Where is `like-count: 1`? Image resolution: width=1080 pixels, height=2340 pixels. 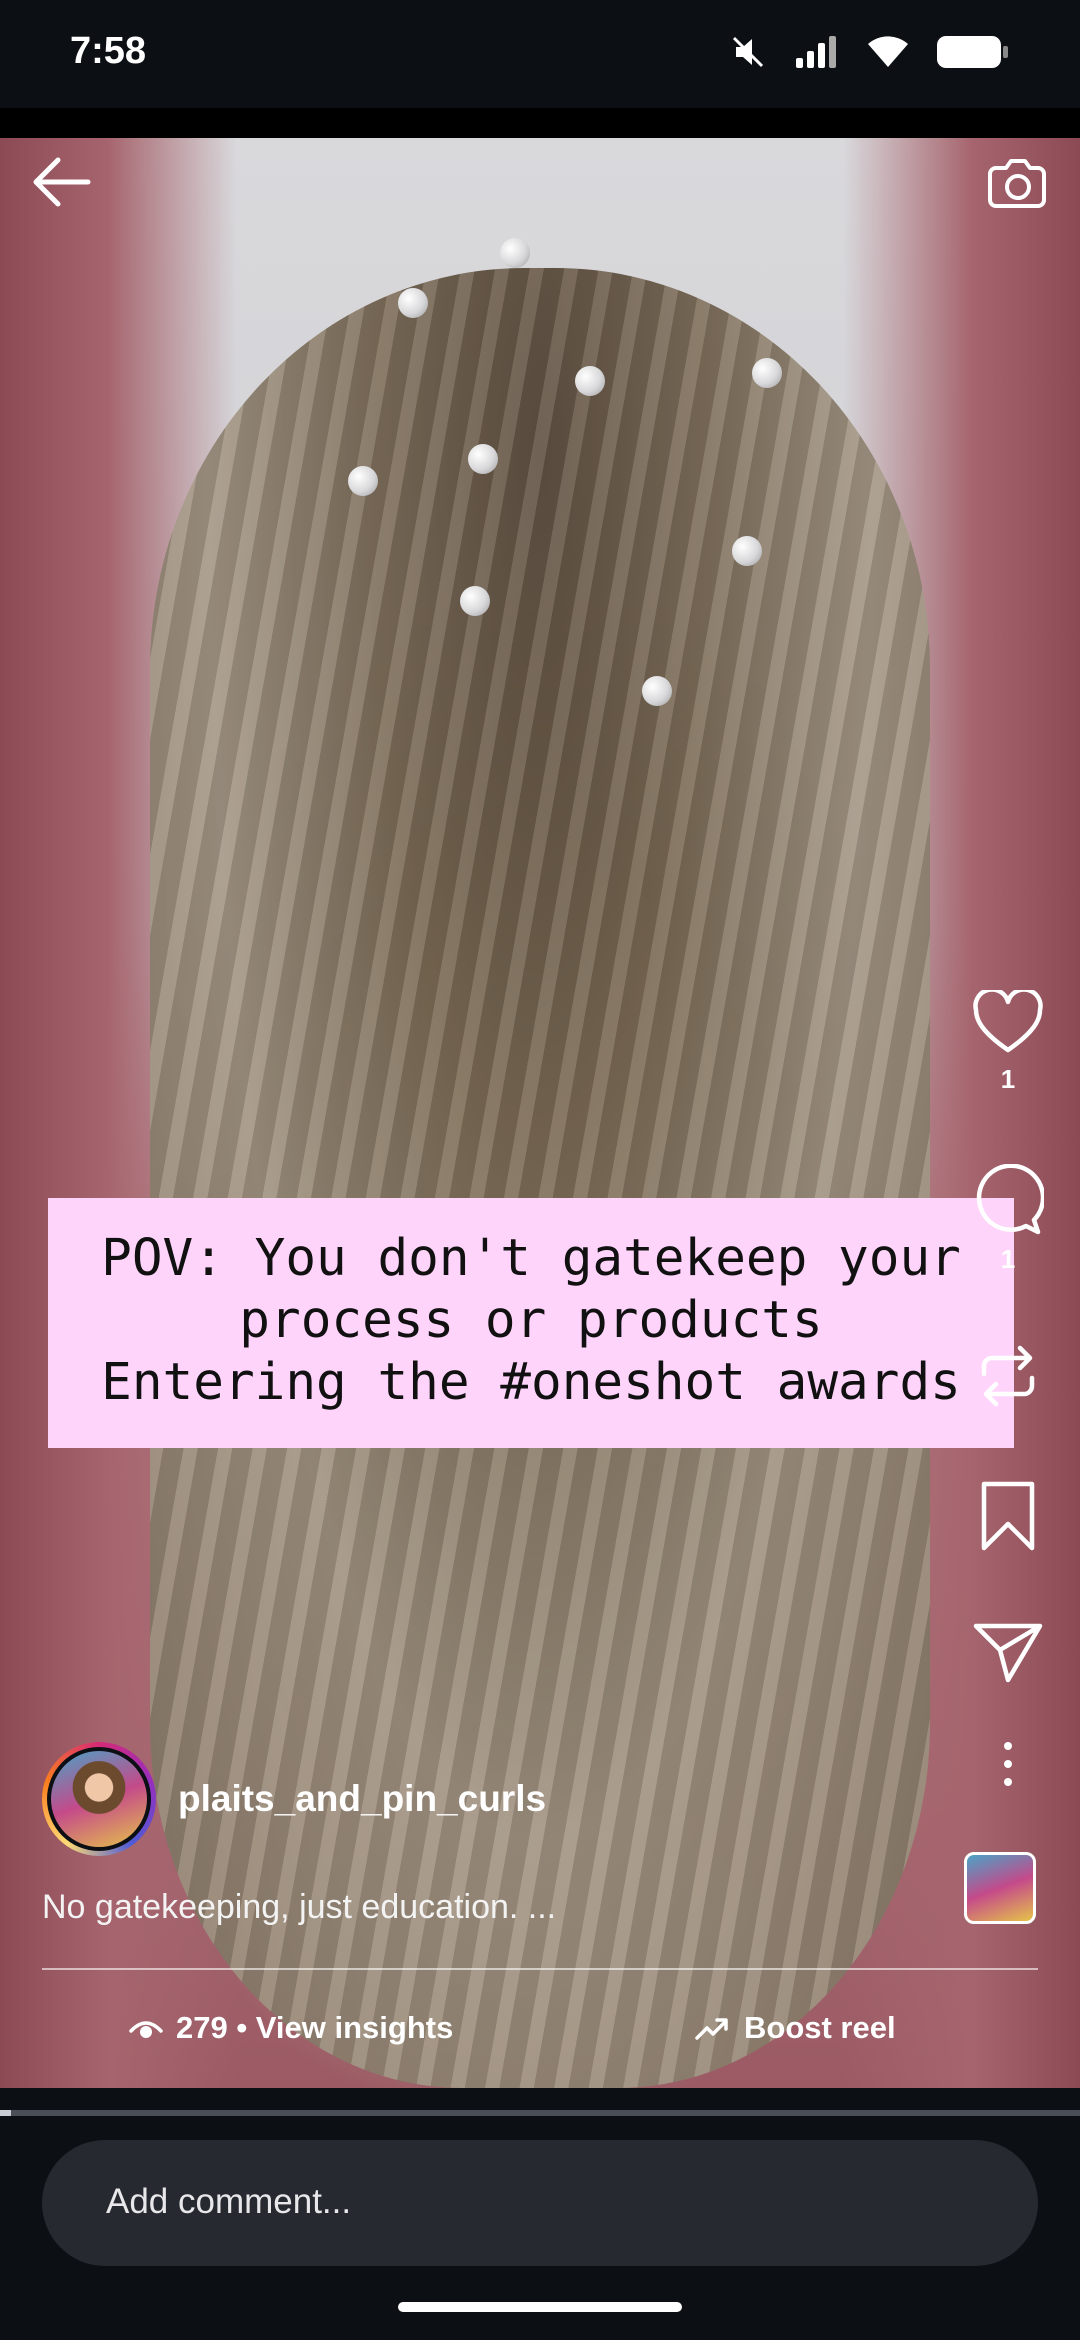
like-count: 1 is located at coordinates (1008, 1079).